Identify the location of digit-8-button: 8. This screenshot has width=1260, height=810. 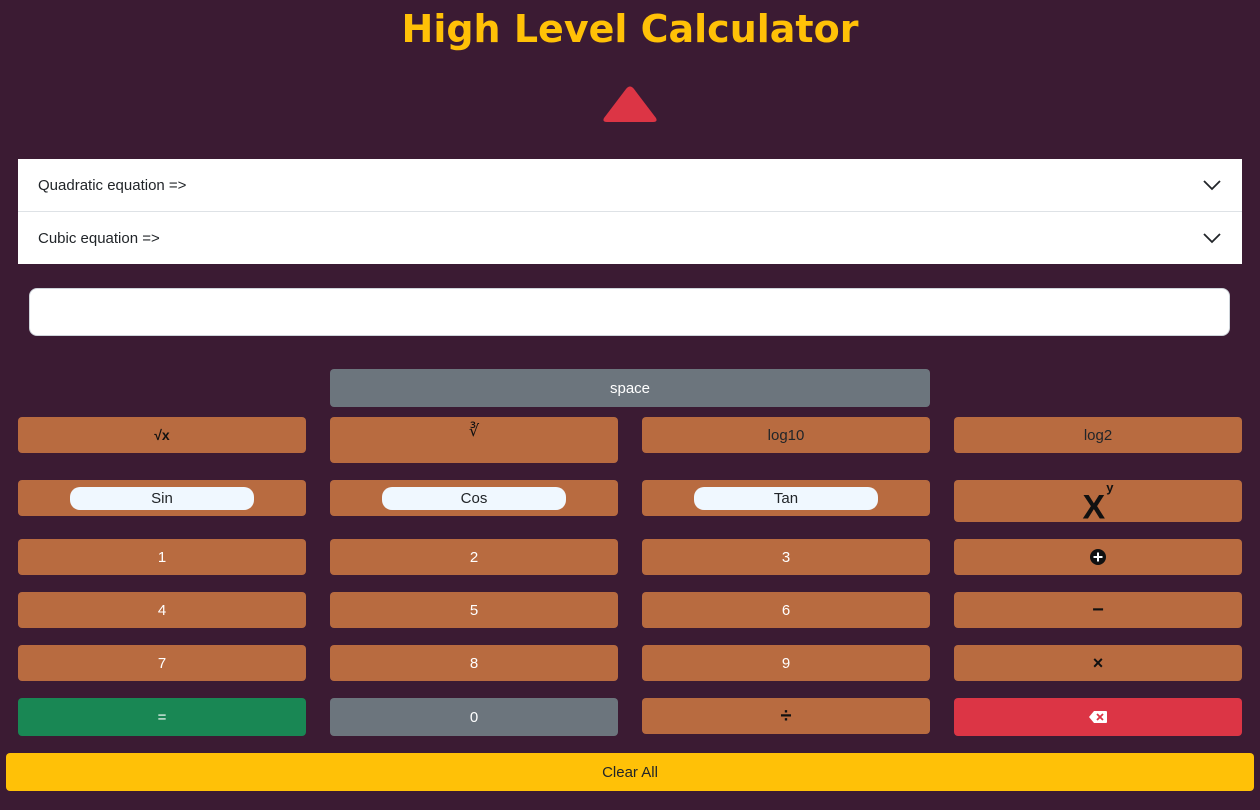
(474, 663).